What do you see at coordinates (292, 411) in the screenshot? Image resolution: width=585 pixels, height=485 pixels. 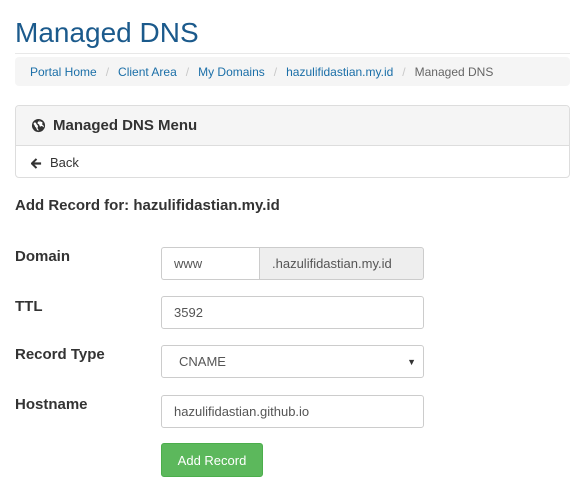 I see `hostname-input` at bounding box center [292, 411].